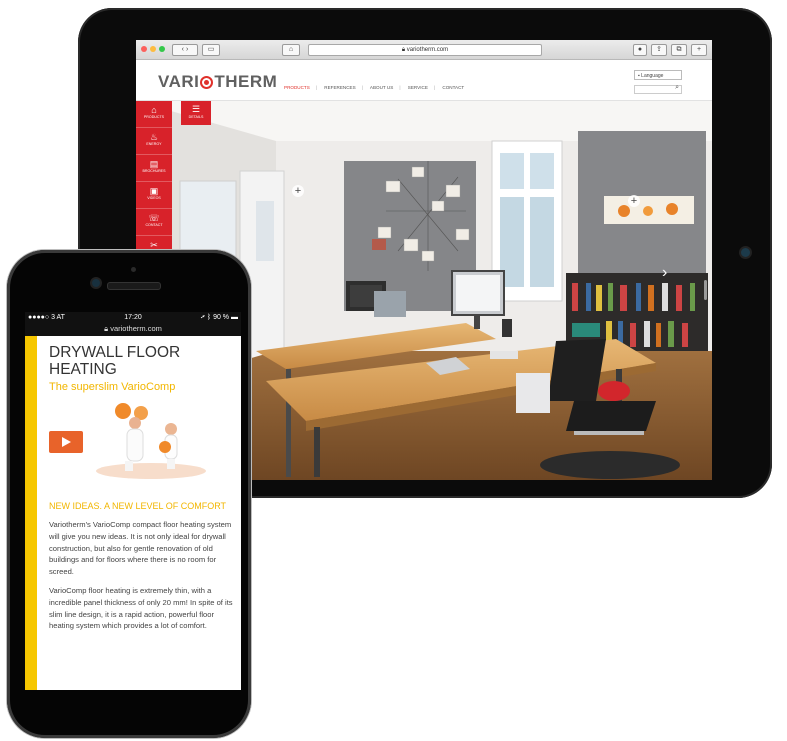 The image size is (787, 741). I want to click on side-menu-products: ⌂ PRODUCTS, so click(154, 114).